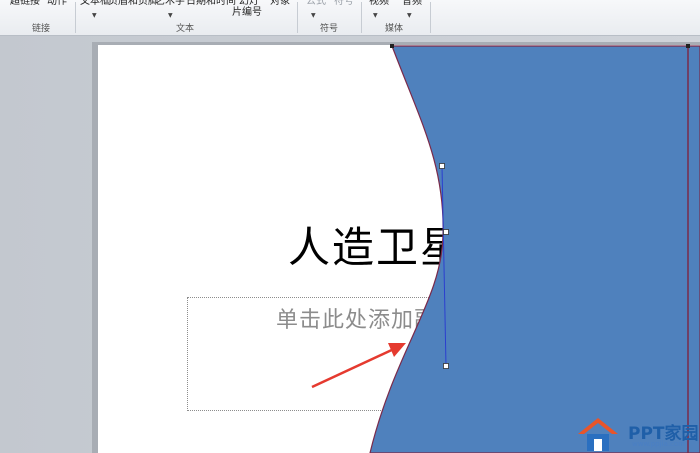 The height and width of the screenshot is (453, 700). Describe the element at coordinates (446, 232) in the screenshot. I see `edit-point-handle` at that location.